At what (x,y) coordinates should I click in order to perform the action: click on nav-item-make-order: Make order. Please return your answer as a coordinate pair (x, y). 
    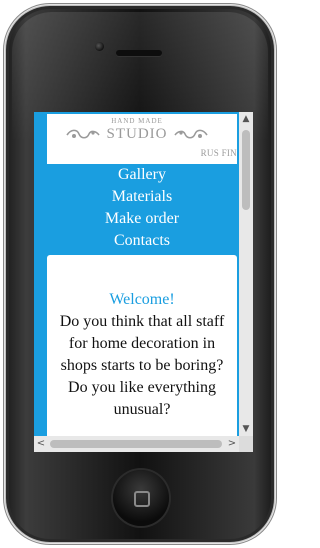
    Looking at the image, I should click on (142, 219).